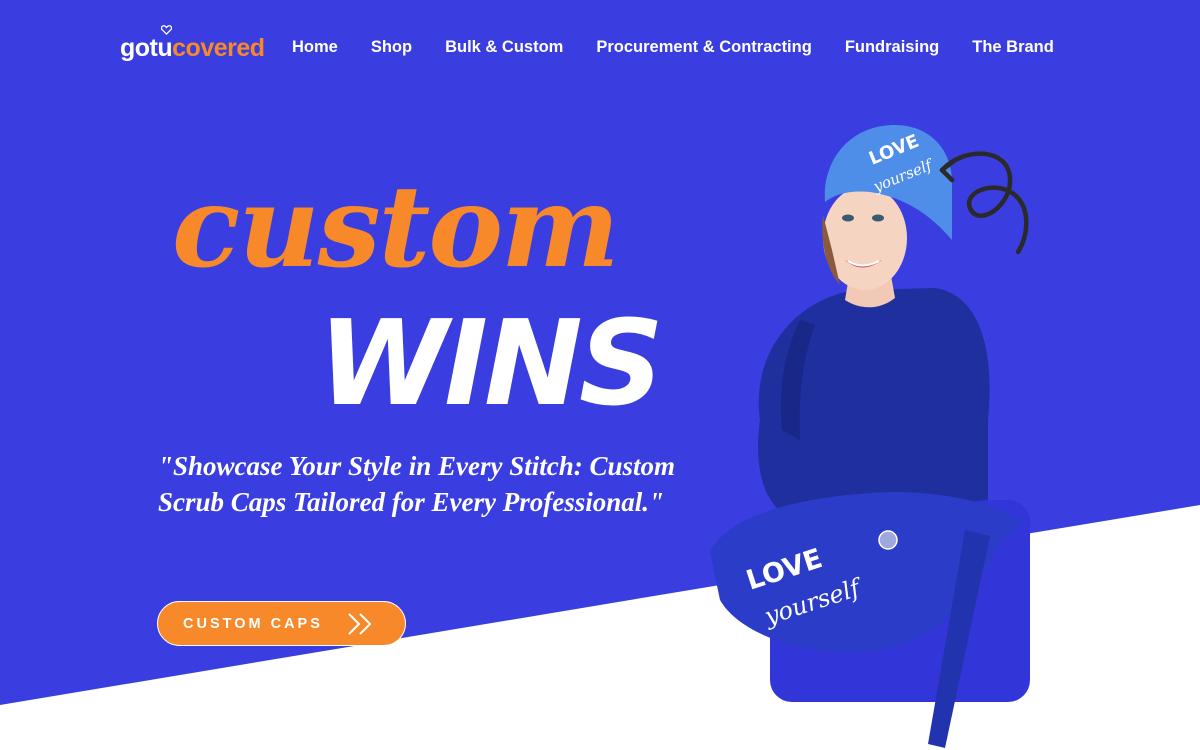 The width and height of the screenshot is (1200, 750). I want to click on nav-bulk-custom: Bulk & Custom, so click(504, 47).